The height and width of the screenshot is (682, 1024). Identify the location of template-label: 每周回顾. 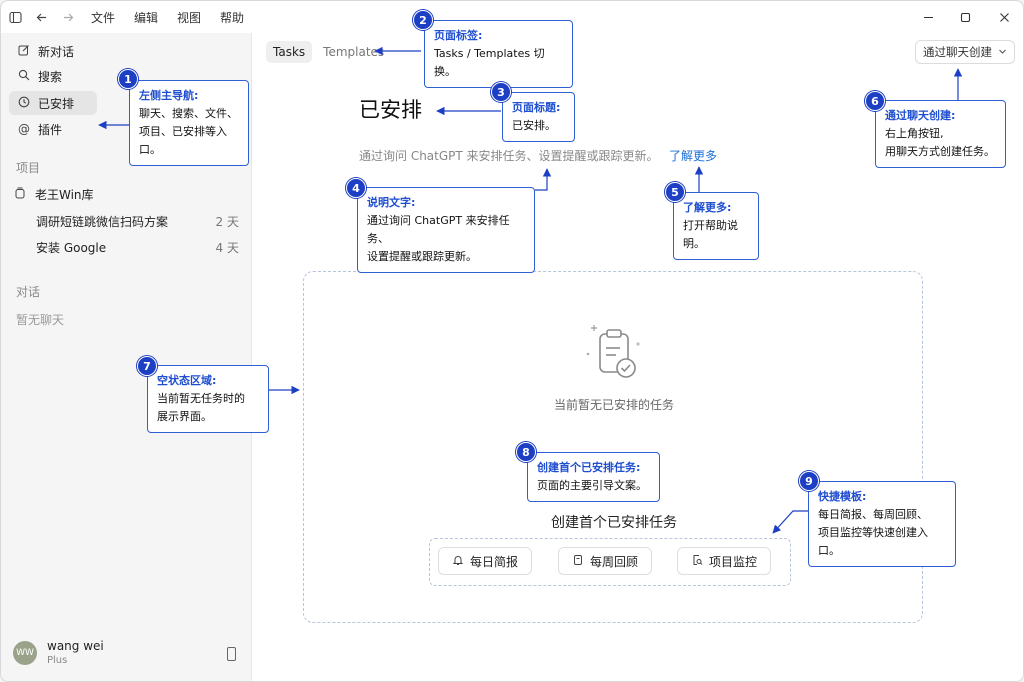
(613, 561).